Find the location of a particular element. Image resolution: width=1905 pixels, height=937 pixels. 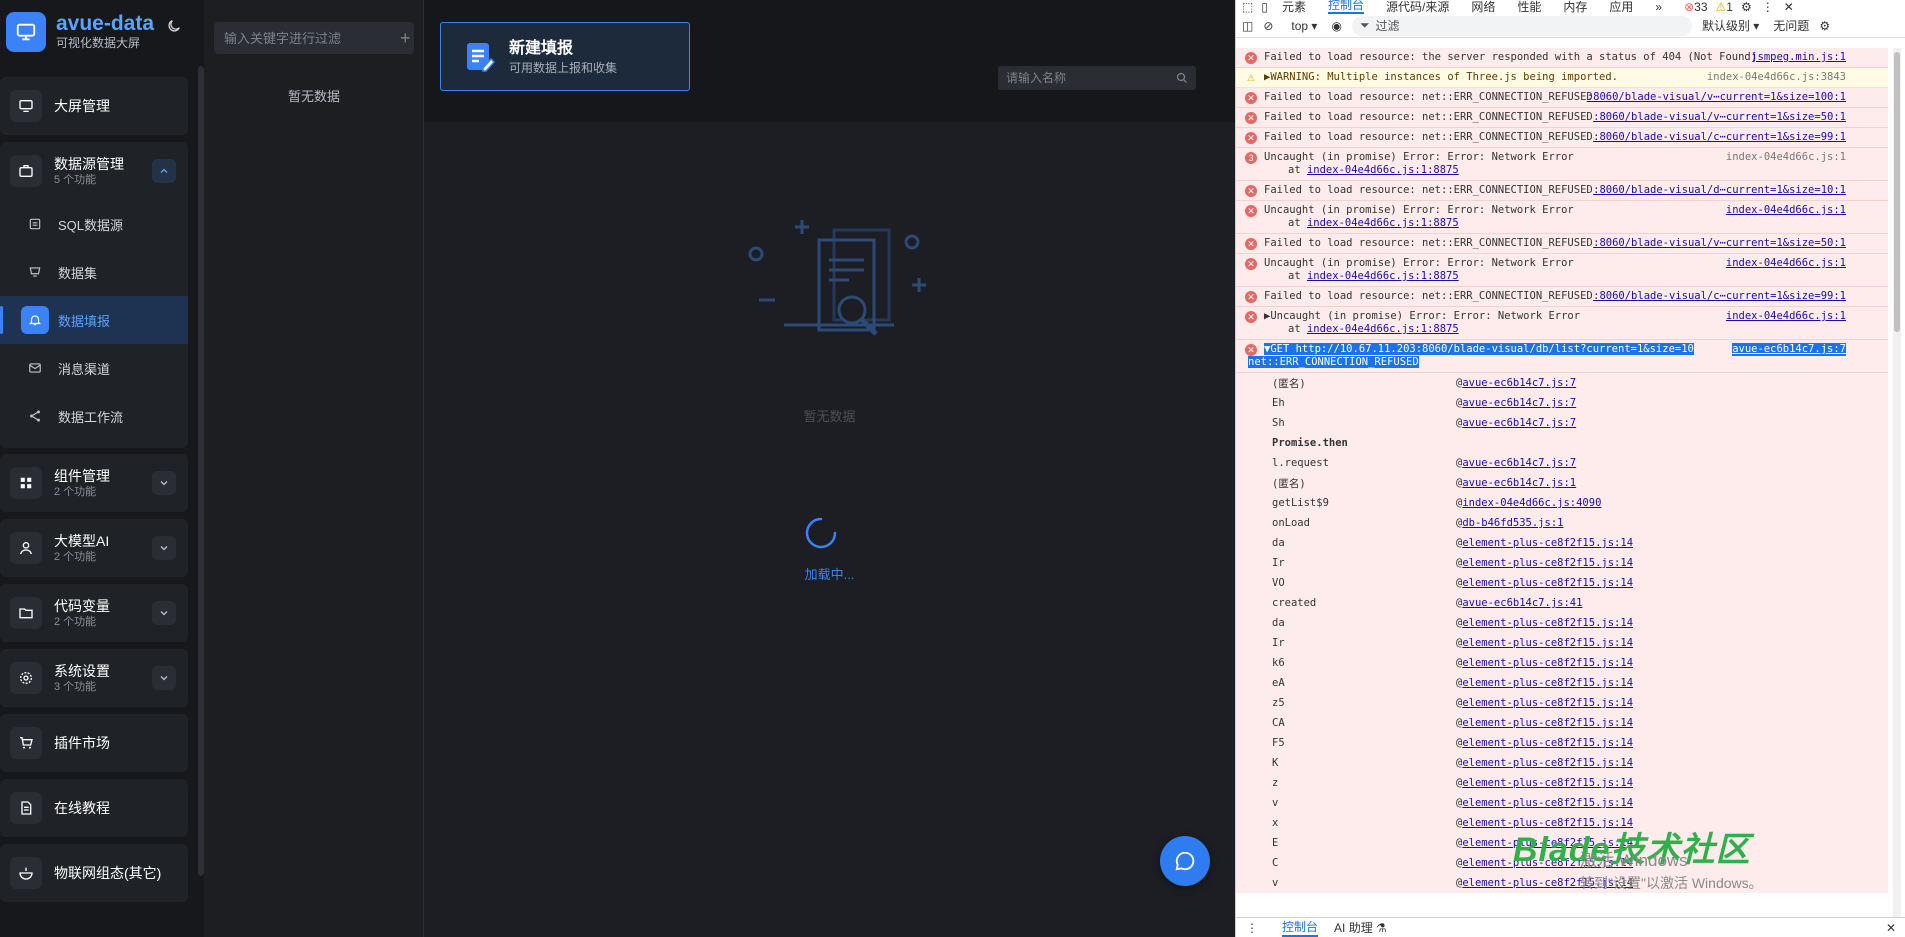

stack-frame: (匿名) @ avue-ec6b14c7.js:1 is located at coordinates (1562, 483).